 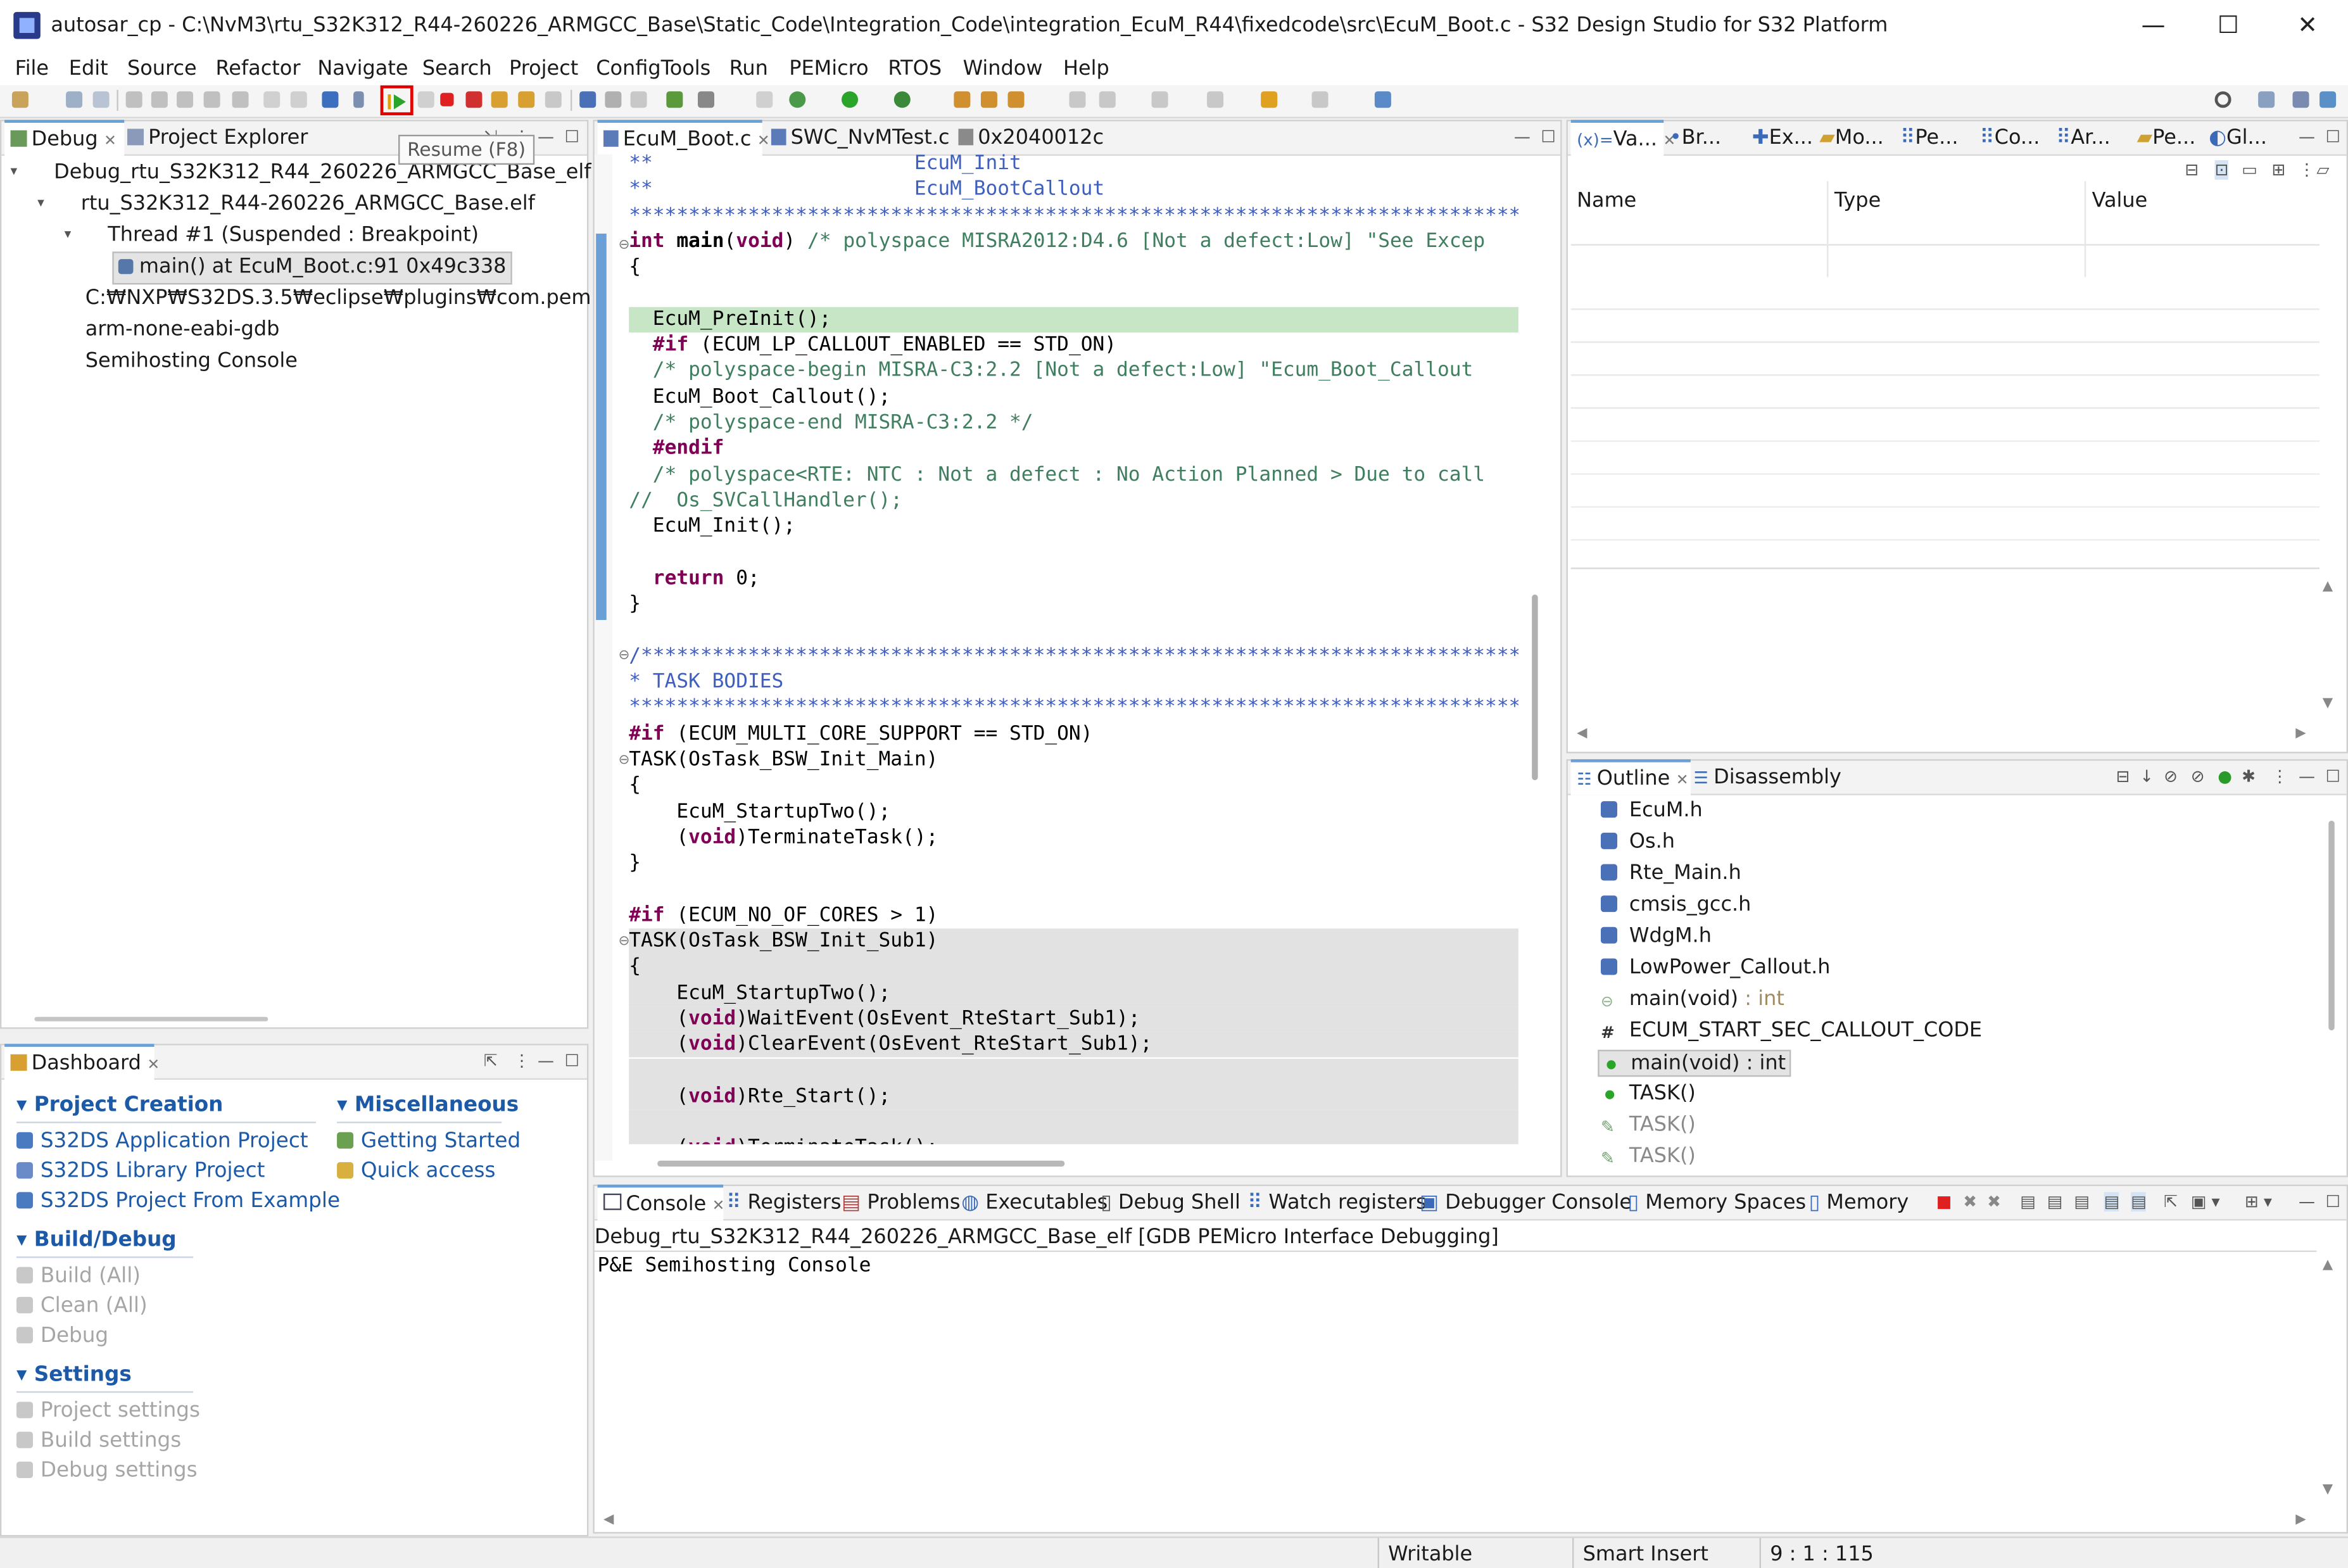 What do you see at coordinates (162, 69) in the screenshot?
I see `menu-source: Source` at bounding box center [162, 69].